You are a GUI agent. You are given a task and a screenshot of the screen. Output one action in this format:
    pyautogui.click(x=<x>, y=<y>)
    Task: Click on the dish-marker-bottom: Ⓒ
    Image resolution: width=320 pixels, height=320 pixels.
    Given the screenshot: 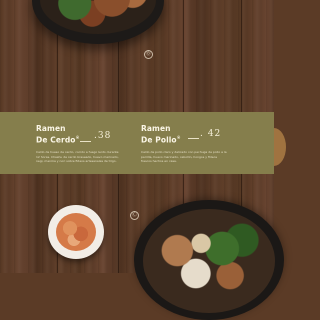 What is the action you would take?
    pyautogui.click(x=134, y=215)
    